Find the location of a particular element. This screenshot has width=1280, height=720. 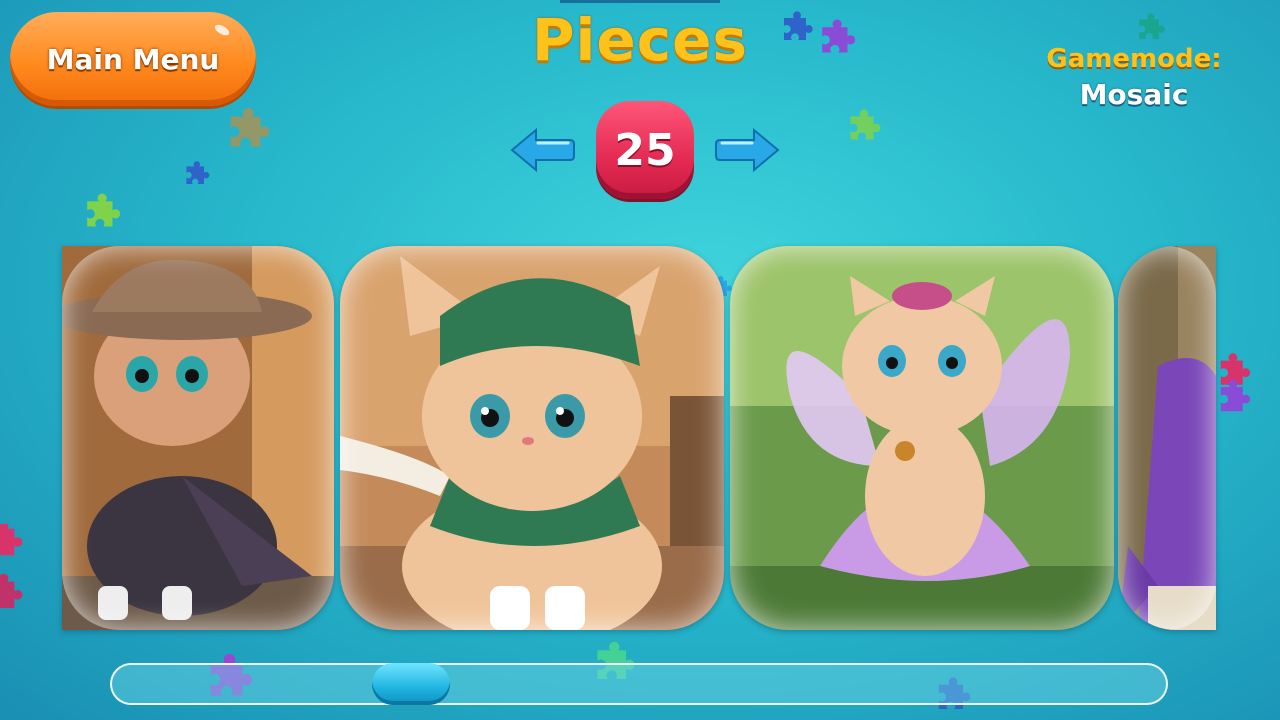

carousel-scrollbar-thumb is located at coordinates (411, 684).